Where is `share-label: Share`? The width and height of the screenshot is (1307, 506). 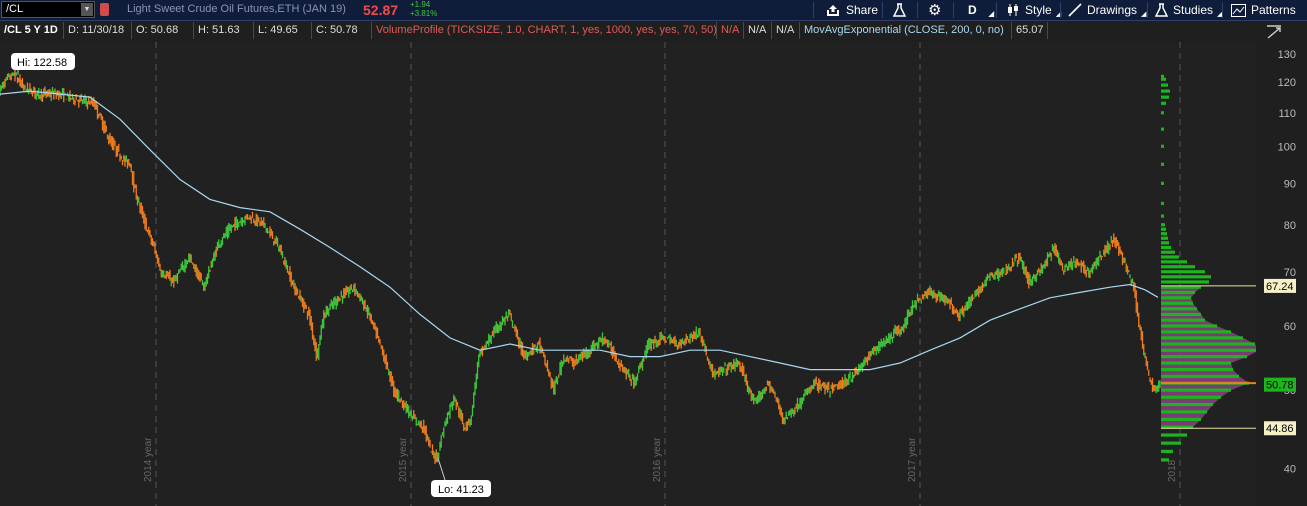 share-label: Share is located at coordinates (862, 10).